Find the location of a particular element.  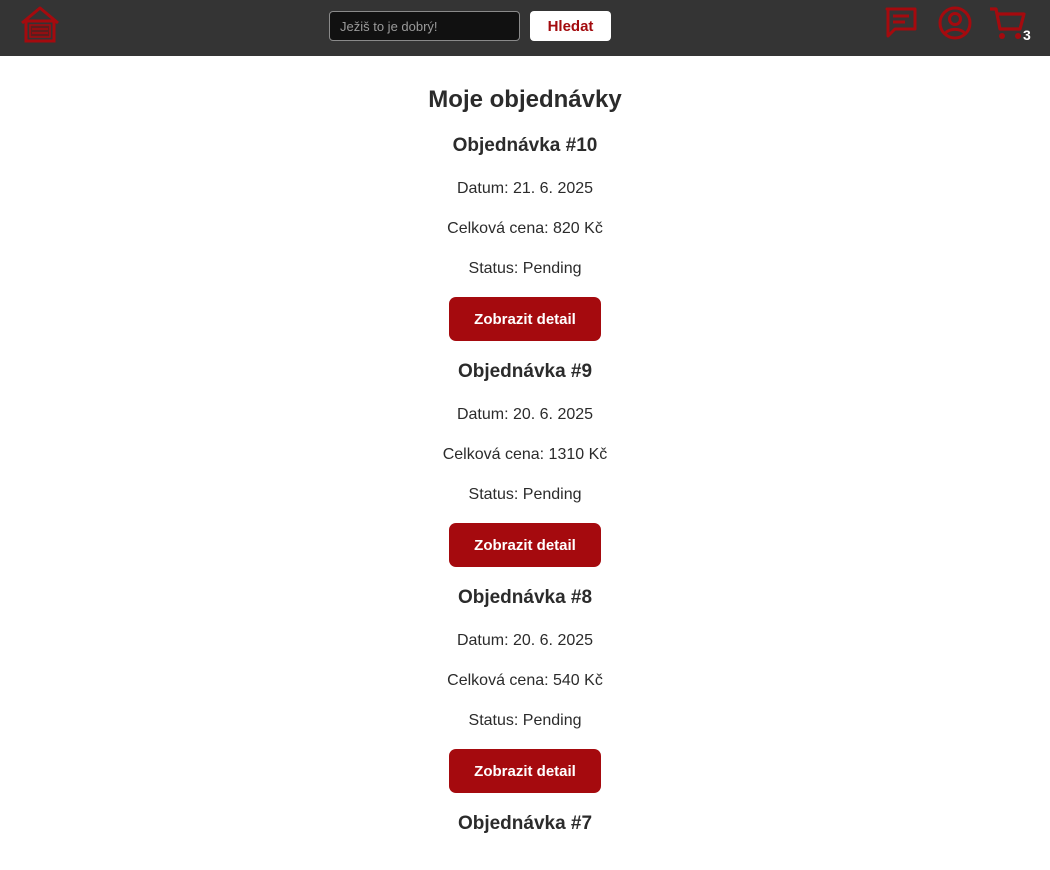

order-date: Datum: 21. 6. 2025 is located at coordinates (525, 188).